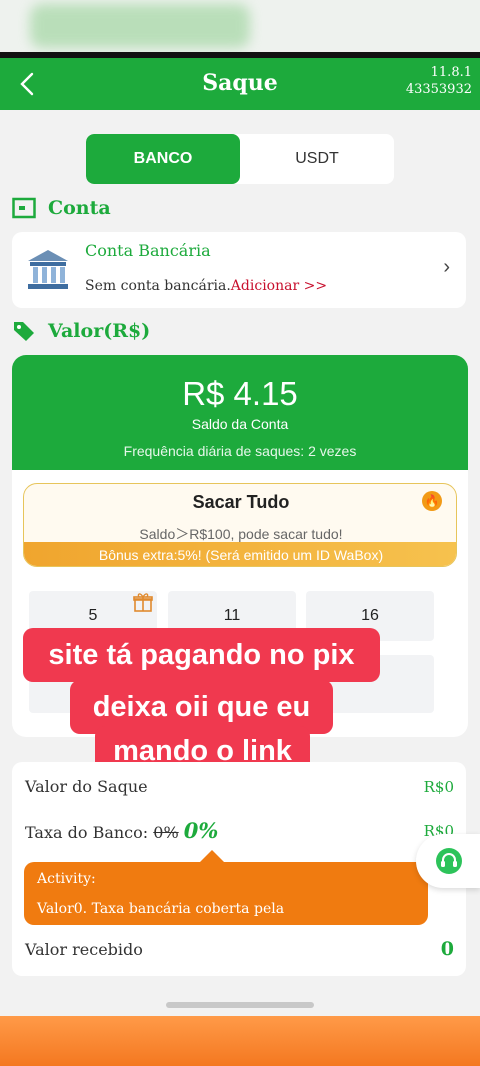 This screenshot has width=480, height=1066. Describe the element at coordinates (99, 331) in the screenshot. I see `value-section-label: Valor(R$)` at that location.